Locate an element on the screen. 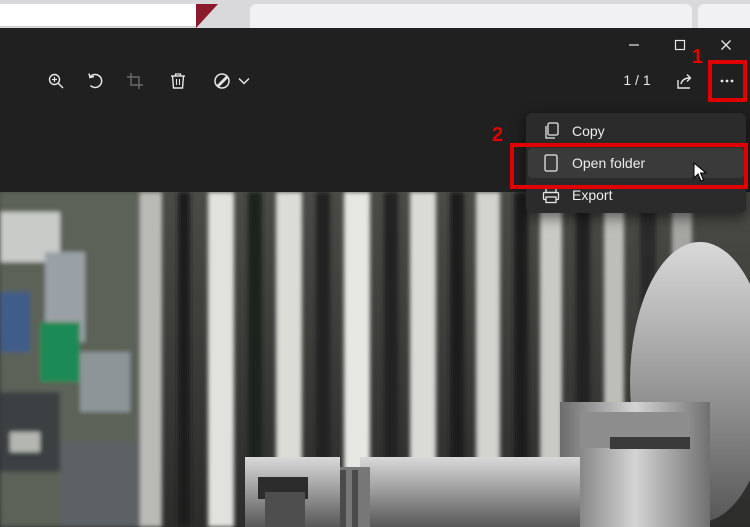 Image resolution: width=750 pixels, height=527 pixels. share-icon is located at coordinates (684, 81).